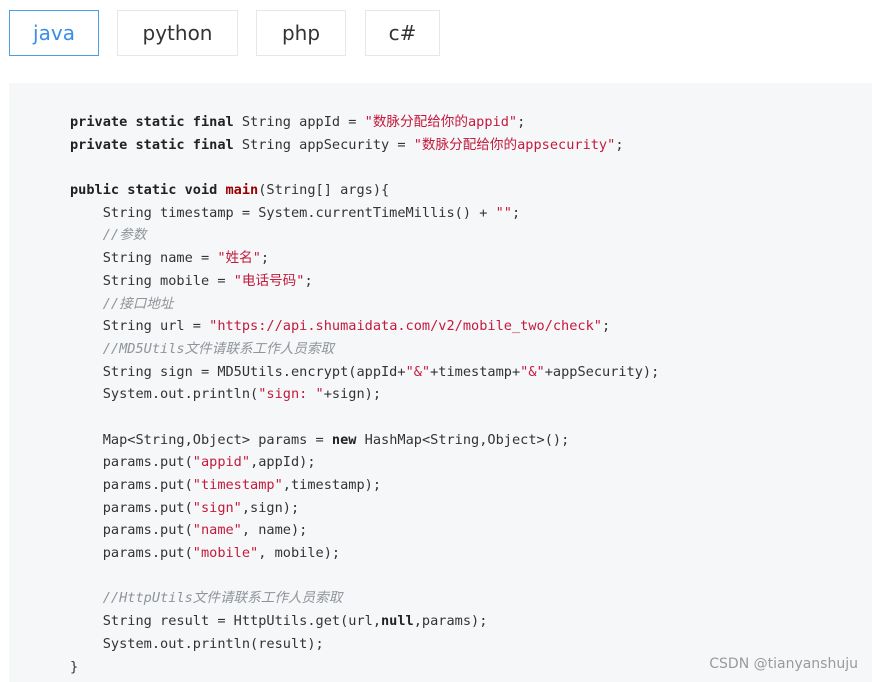 The width and height of the screenshot is (872, 682). I want to click on code-token-plain: String mobile =, so click(152, 280).